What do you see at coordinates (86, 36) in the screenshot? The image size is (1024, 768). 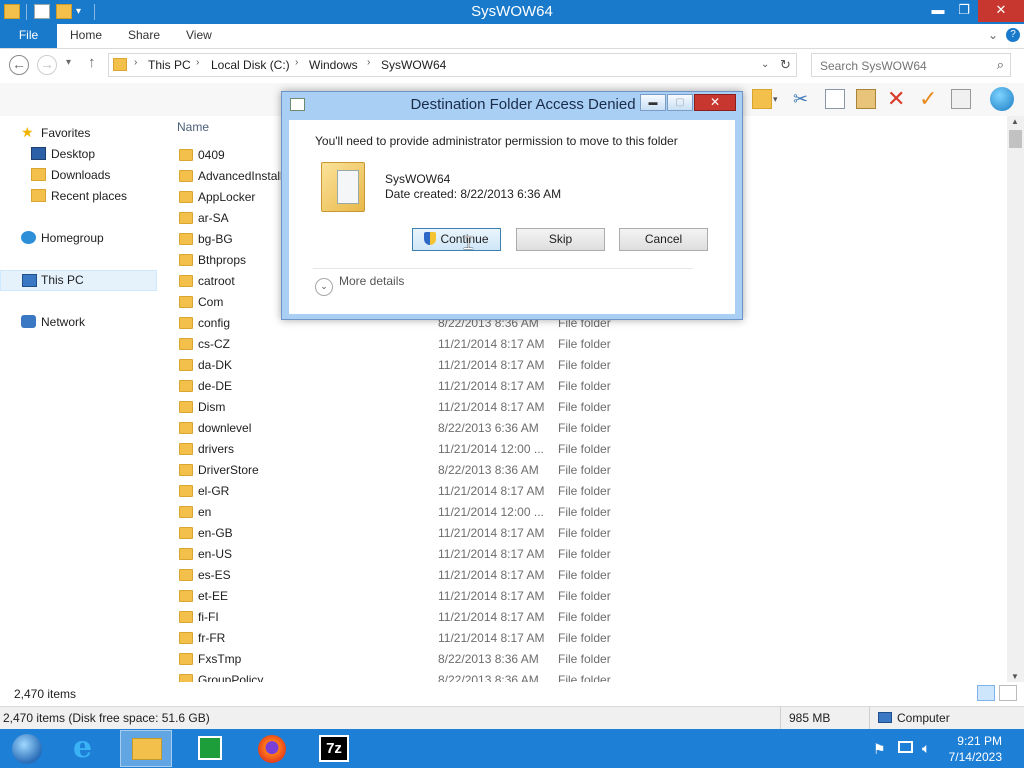 I see `tab-home: Home` at bounding box center [86, 36].